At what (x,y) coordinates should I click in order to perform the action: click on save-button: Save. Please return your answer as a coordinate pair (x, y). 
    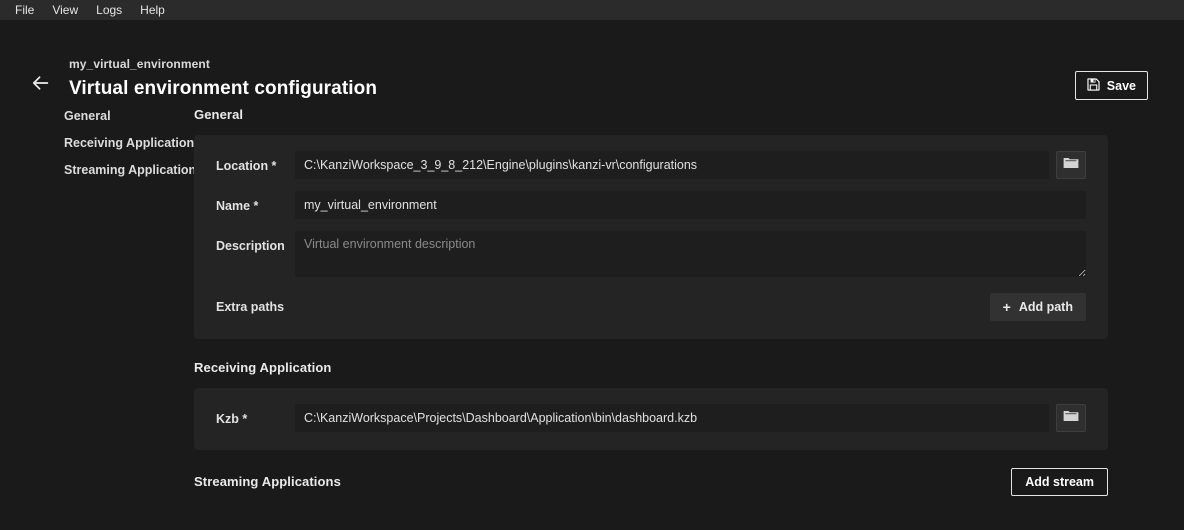
    Looking at the image, I should click on (1111, 85).